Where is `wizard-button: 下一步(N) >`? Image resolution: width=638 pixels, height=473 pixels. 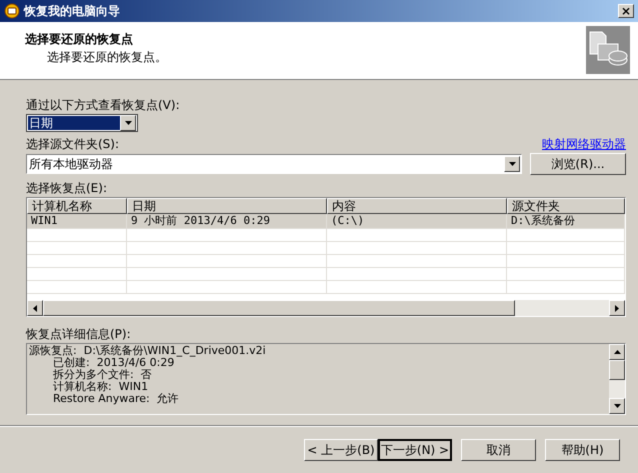
wizard-button: 下一步(N) > is located at coordinates (415, 450).